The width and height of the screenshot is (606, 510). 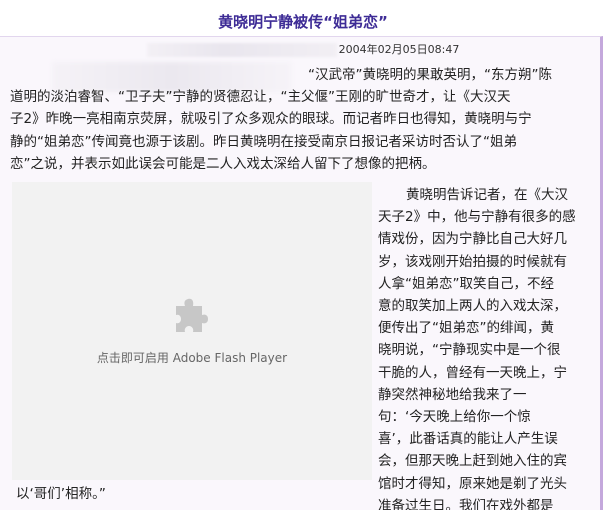 What do you see at coordinates (472, 461) in the screenshot?
I see `paragraph-line: 会，但那天晚上赶到她入住的宾` at bounding box center [472, 461].